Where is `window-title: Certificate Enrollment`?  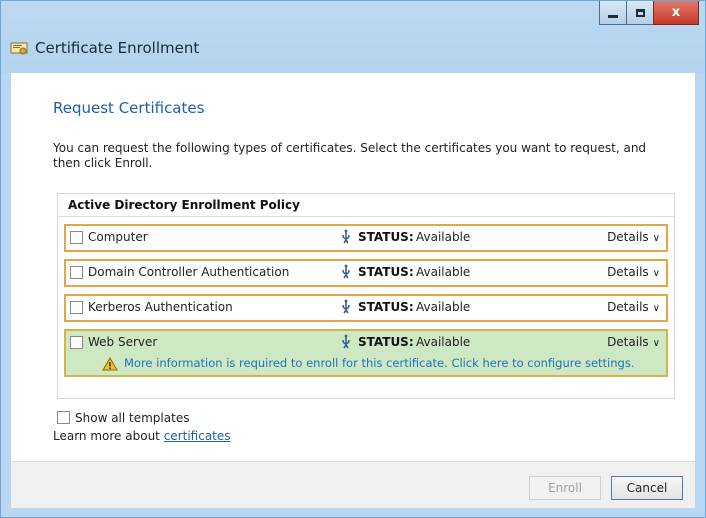
window-title: Certificate Enrollment is located at coordinates (117, 48).